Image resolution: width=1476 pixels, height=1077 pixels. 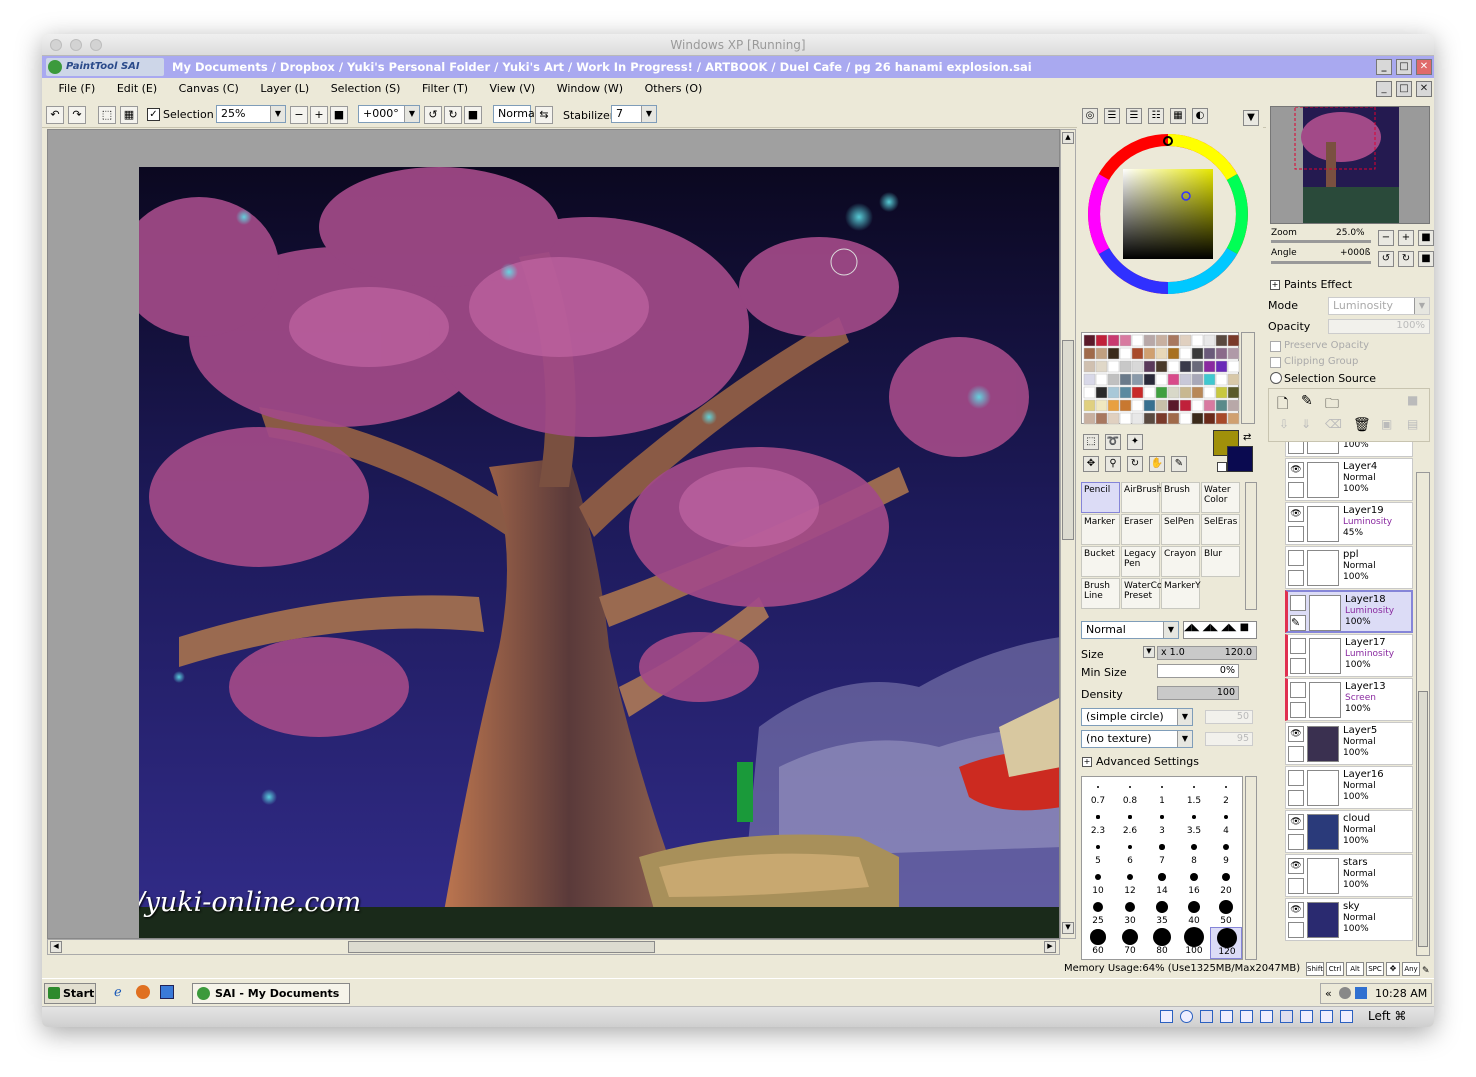 I want to click on swatches-tab-icon: ▦, so click(x=1178, y=116).